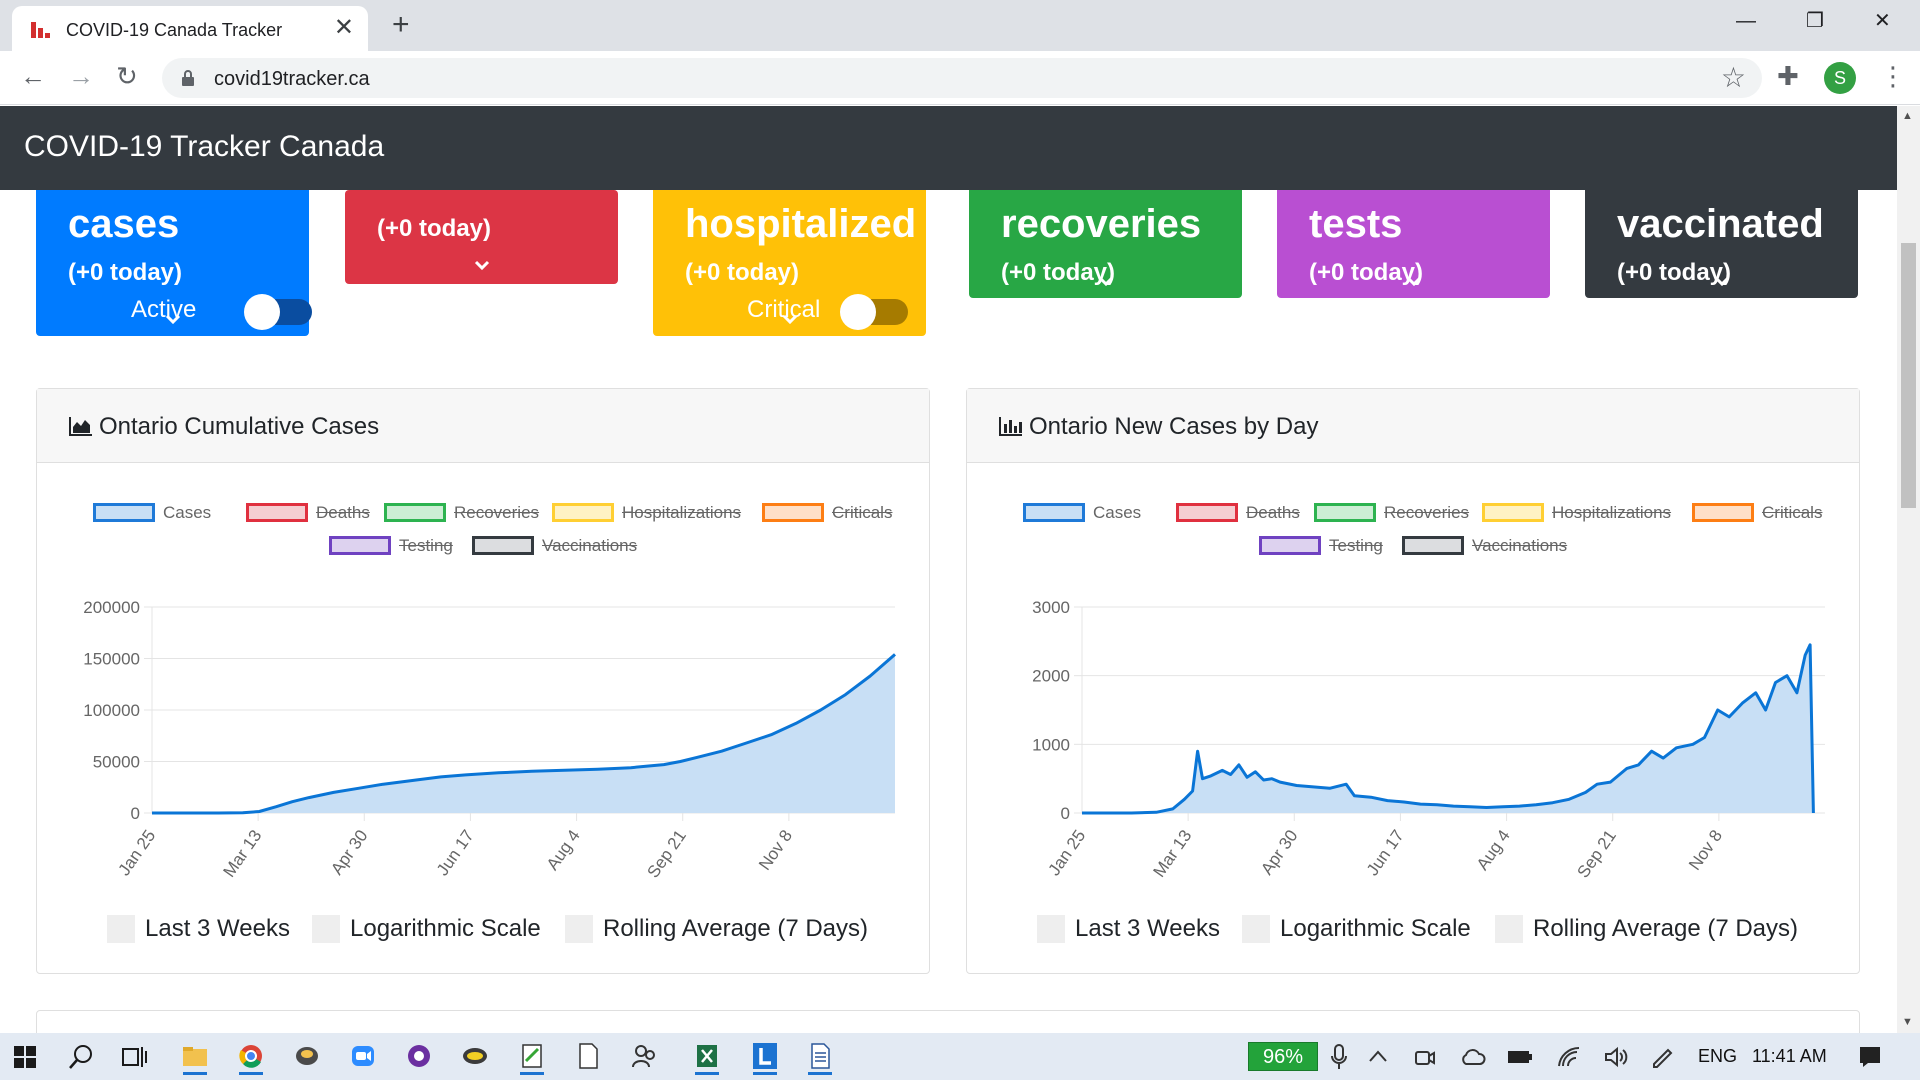 The height and width of the screenshot is (1080, 1920). I want to click on bookmark-star-icon: ☆, so click(1733, 77).